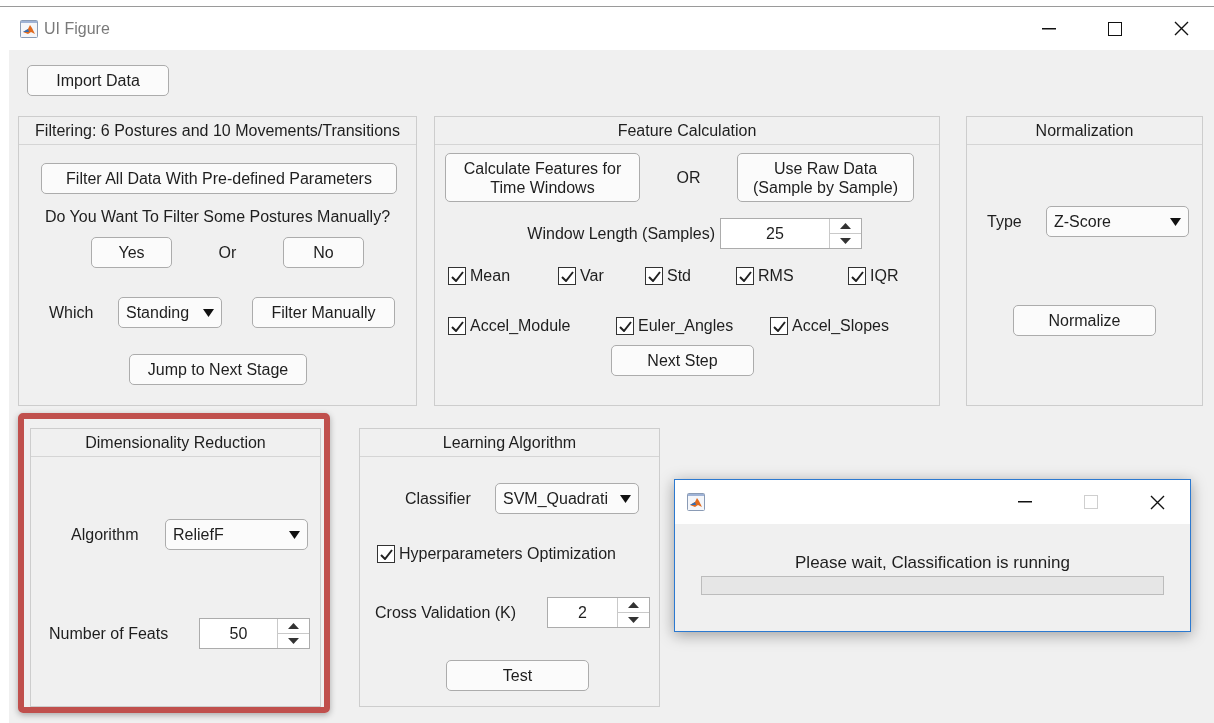 This screenshot has width=1214, height=723. Describe the element at coordinates (592, 276) in the screenshot. I see `checkbox-label: Var` at that location.